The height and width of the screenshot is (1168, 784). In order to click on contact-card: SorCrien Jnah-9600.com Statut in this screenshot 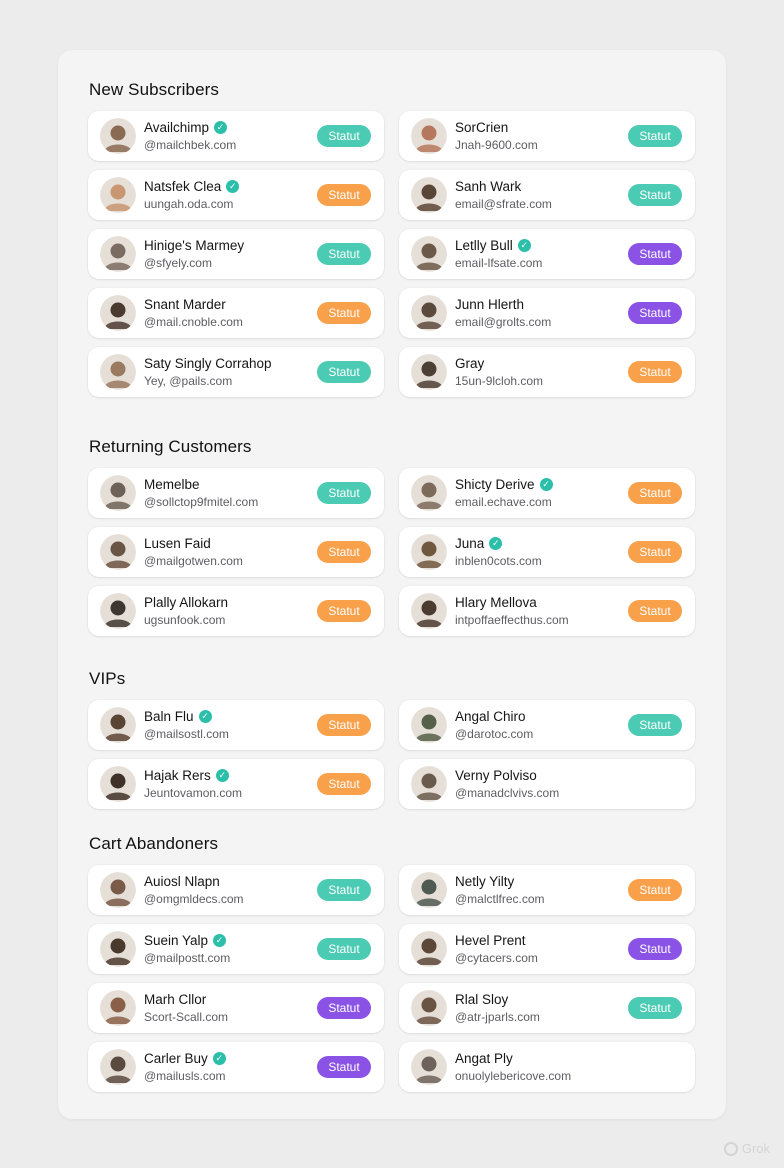, I will do `click(547, 136)`.